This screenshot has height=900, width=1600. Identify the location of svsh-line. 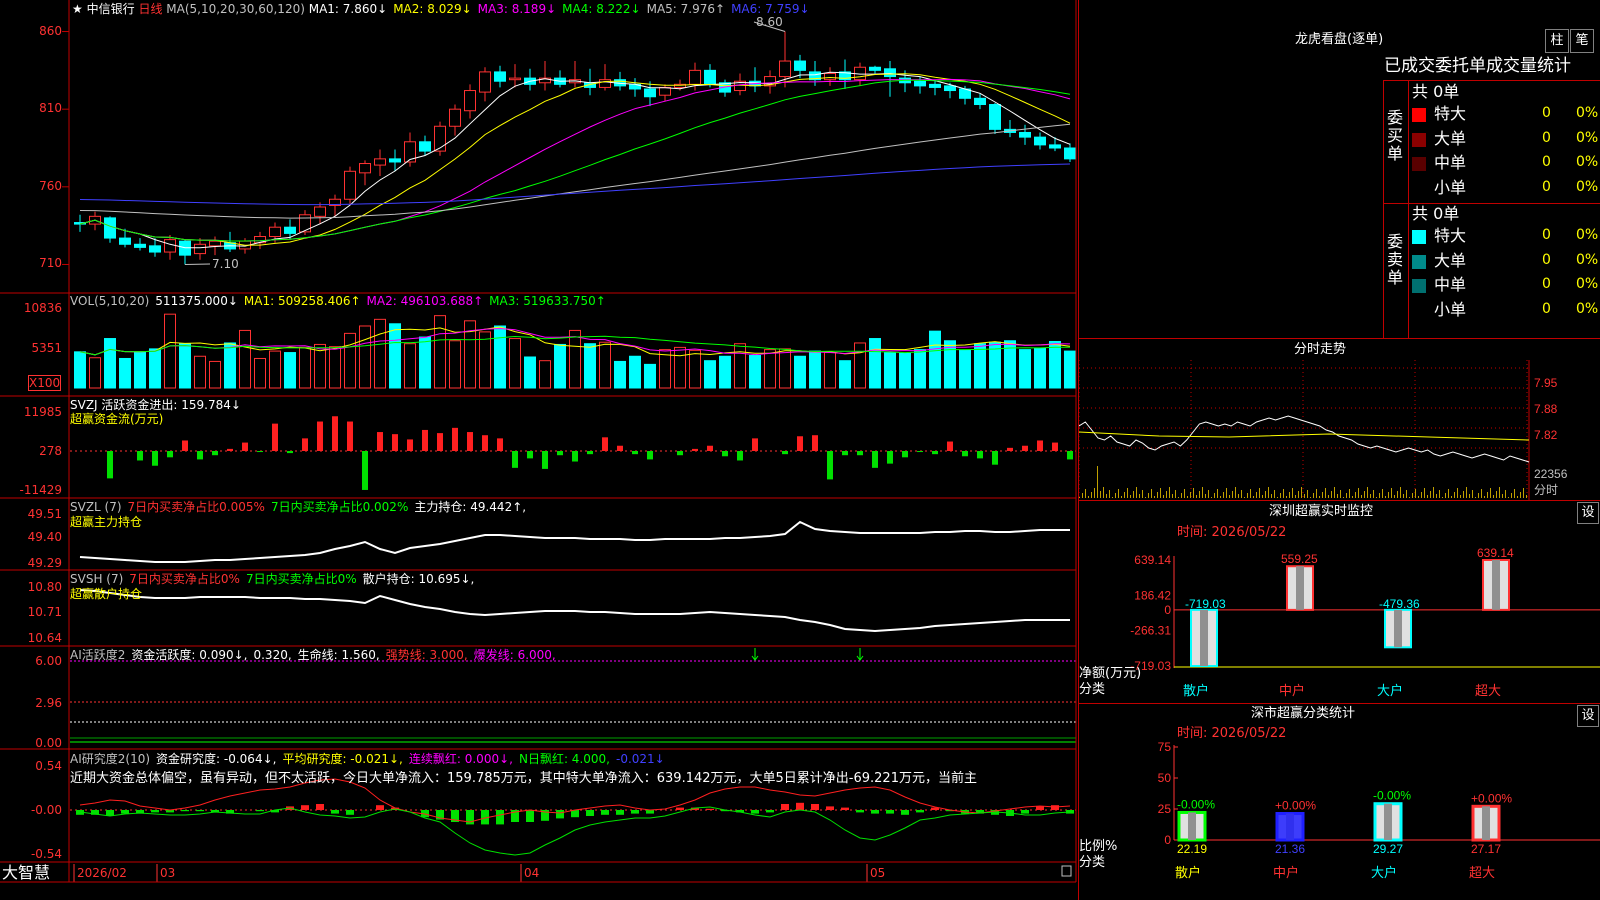
(574, 611).